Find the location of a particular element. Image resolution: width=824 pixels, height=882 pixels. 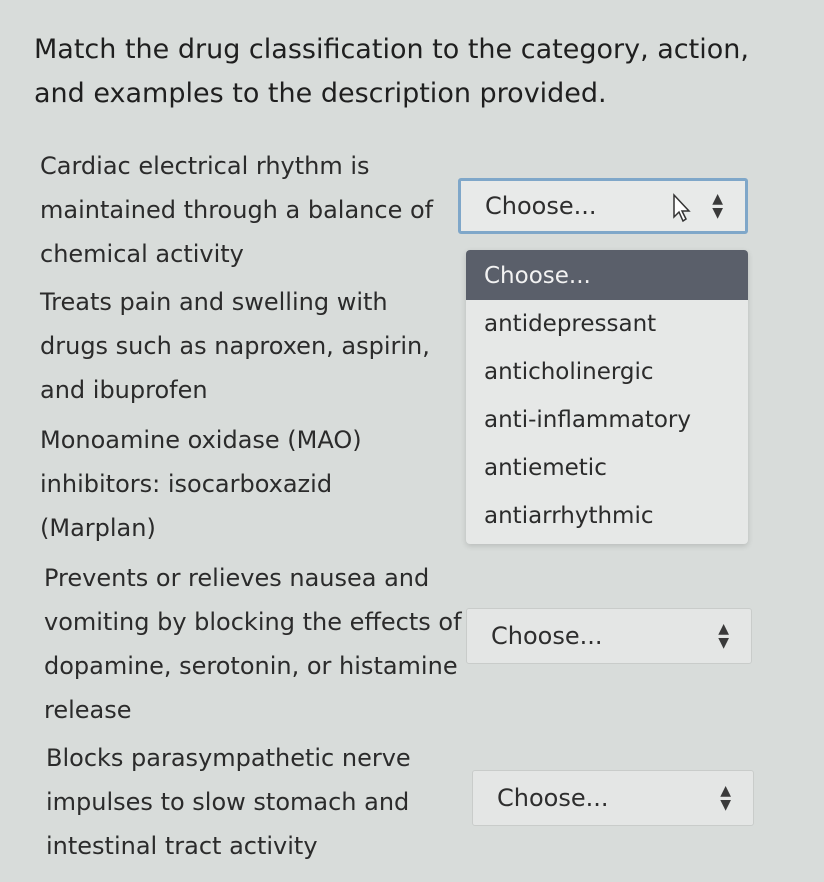

dropdown-option-antidepressant: antidepressant is located at coordinates (607, 324).